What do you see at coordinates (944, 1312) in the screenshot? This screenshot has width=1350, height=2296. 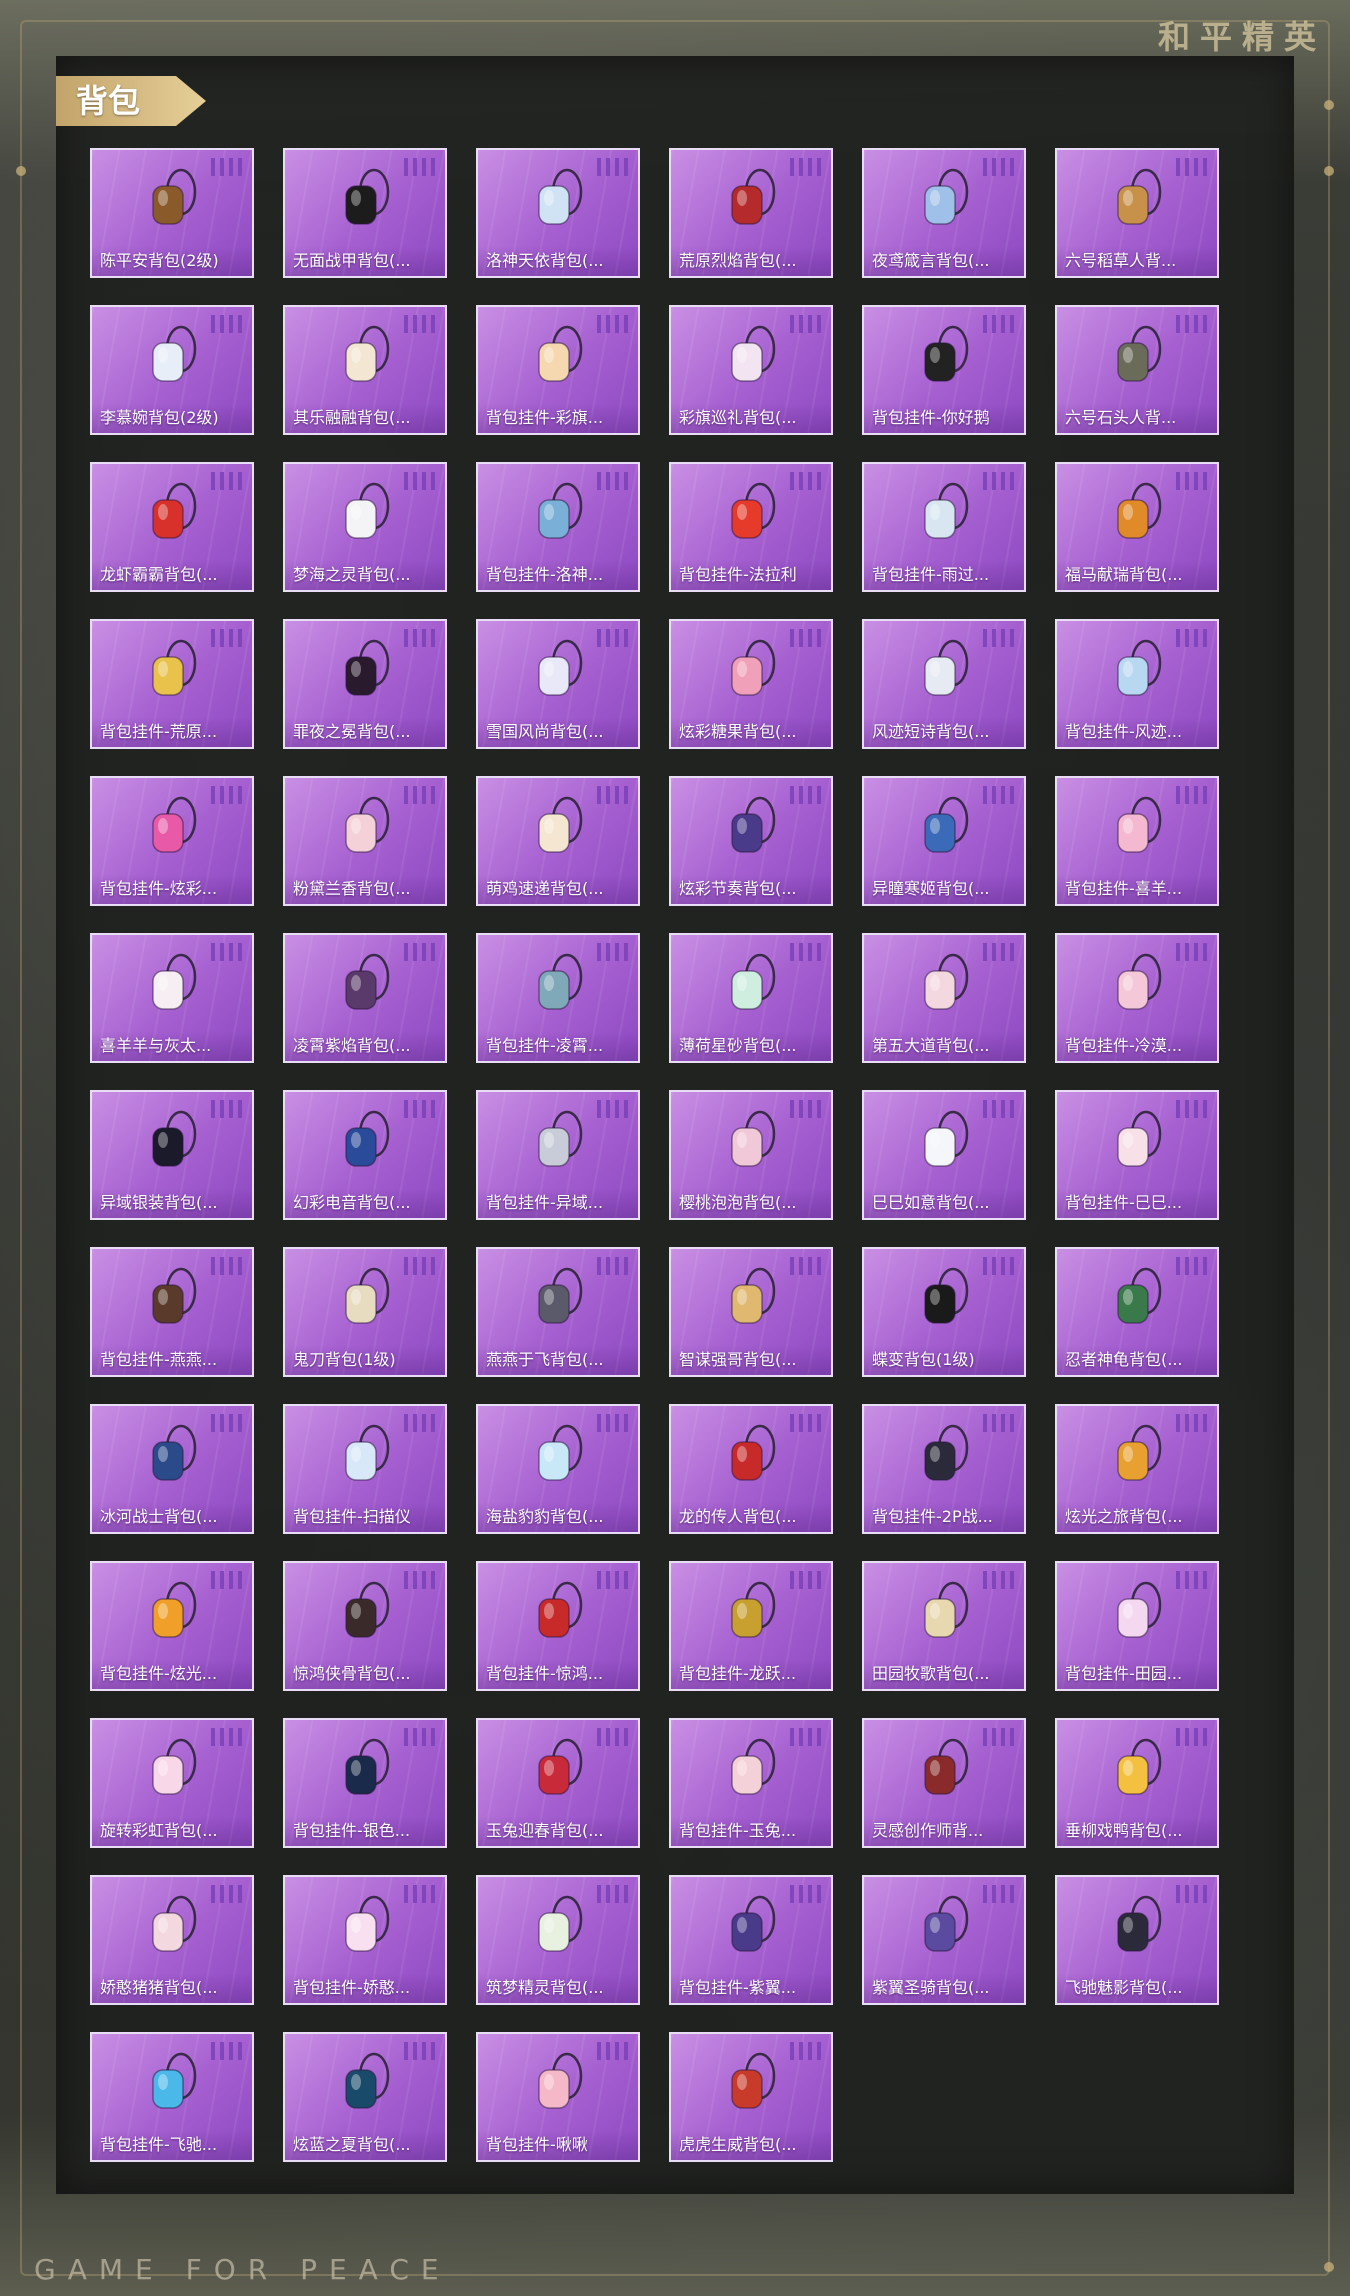 I see `item-card: 蝶变背包(1级)` at bounding box center [944, 1312].